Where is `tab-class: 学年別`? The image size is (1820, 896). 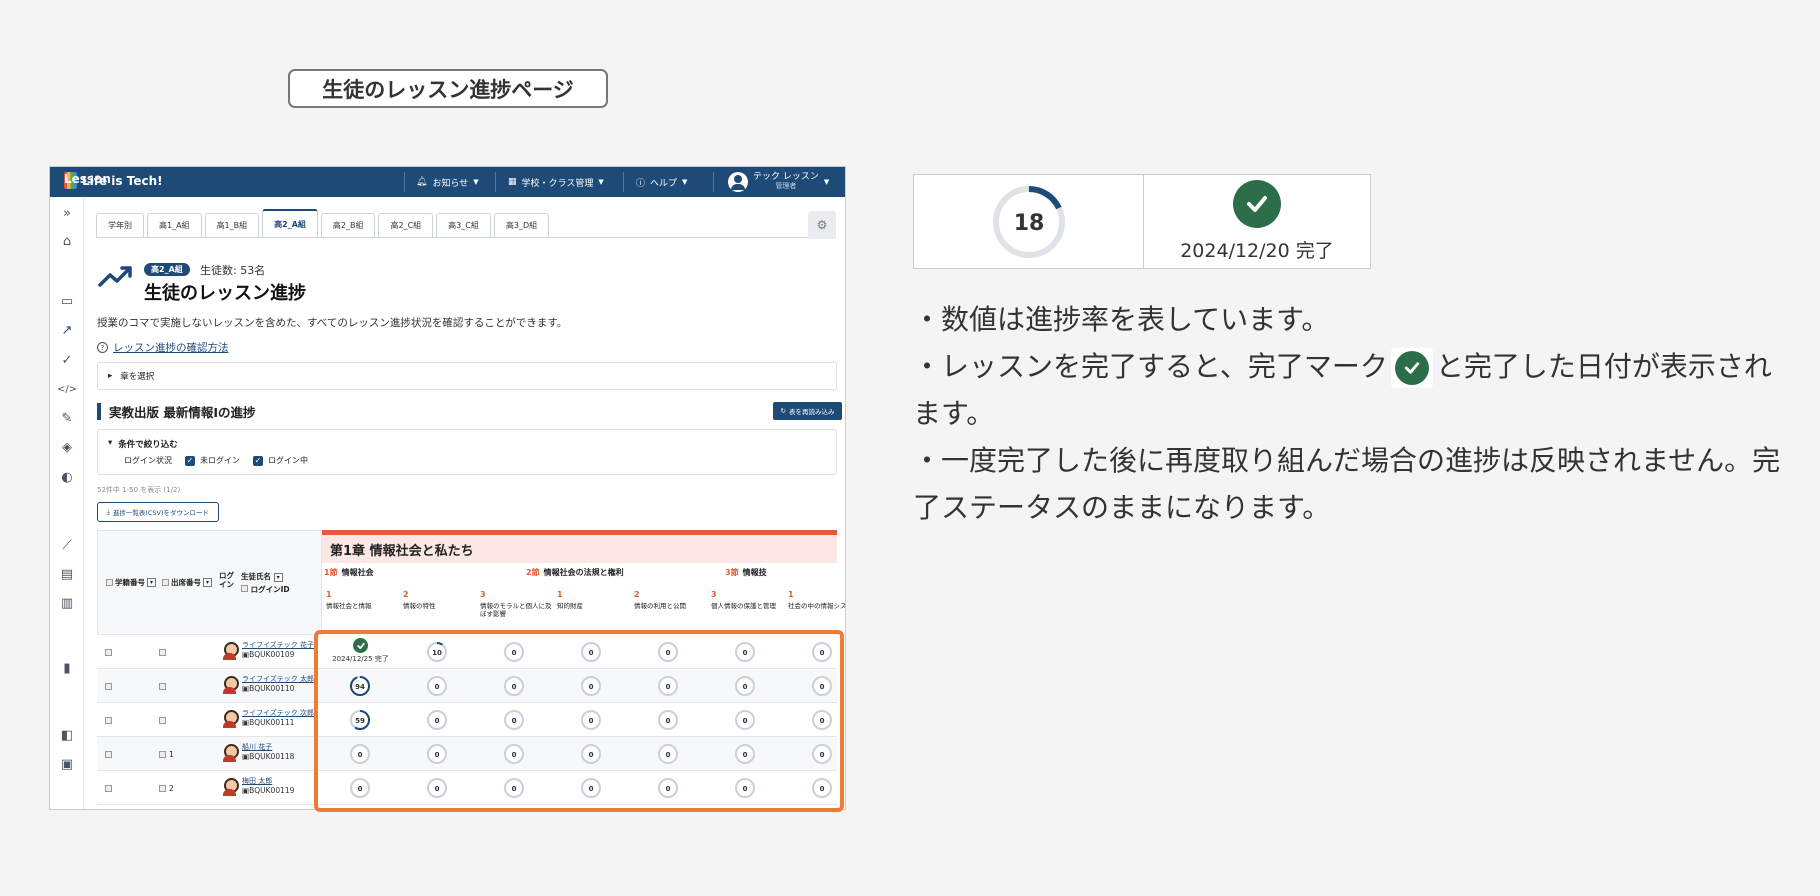 tab-class: 学年別 is located at coordinates (120, 225).